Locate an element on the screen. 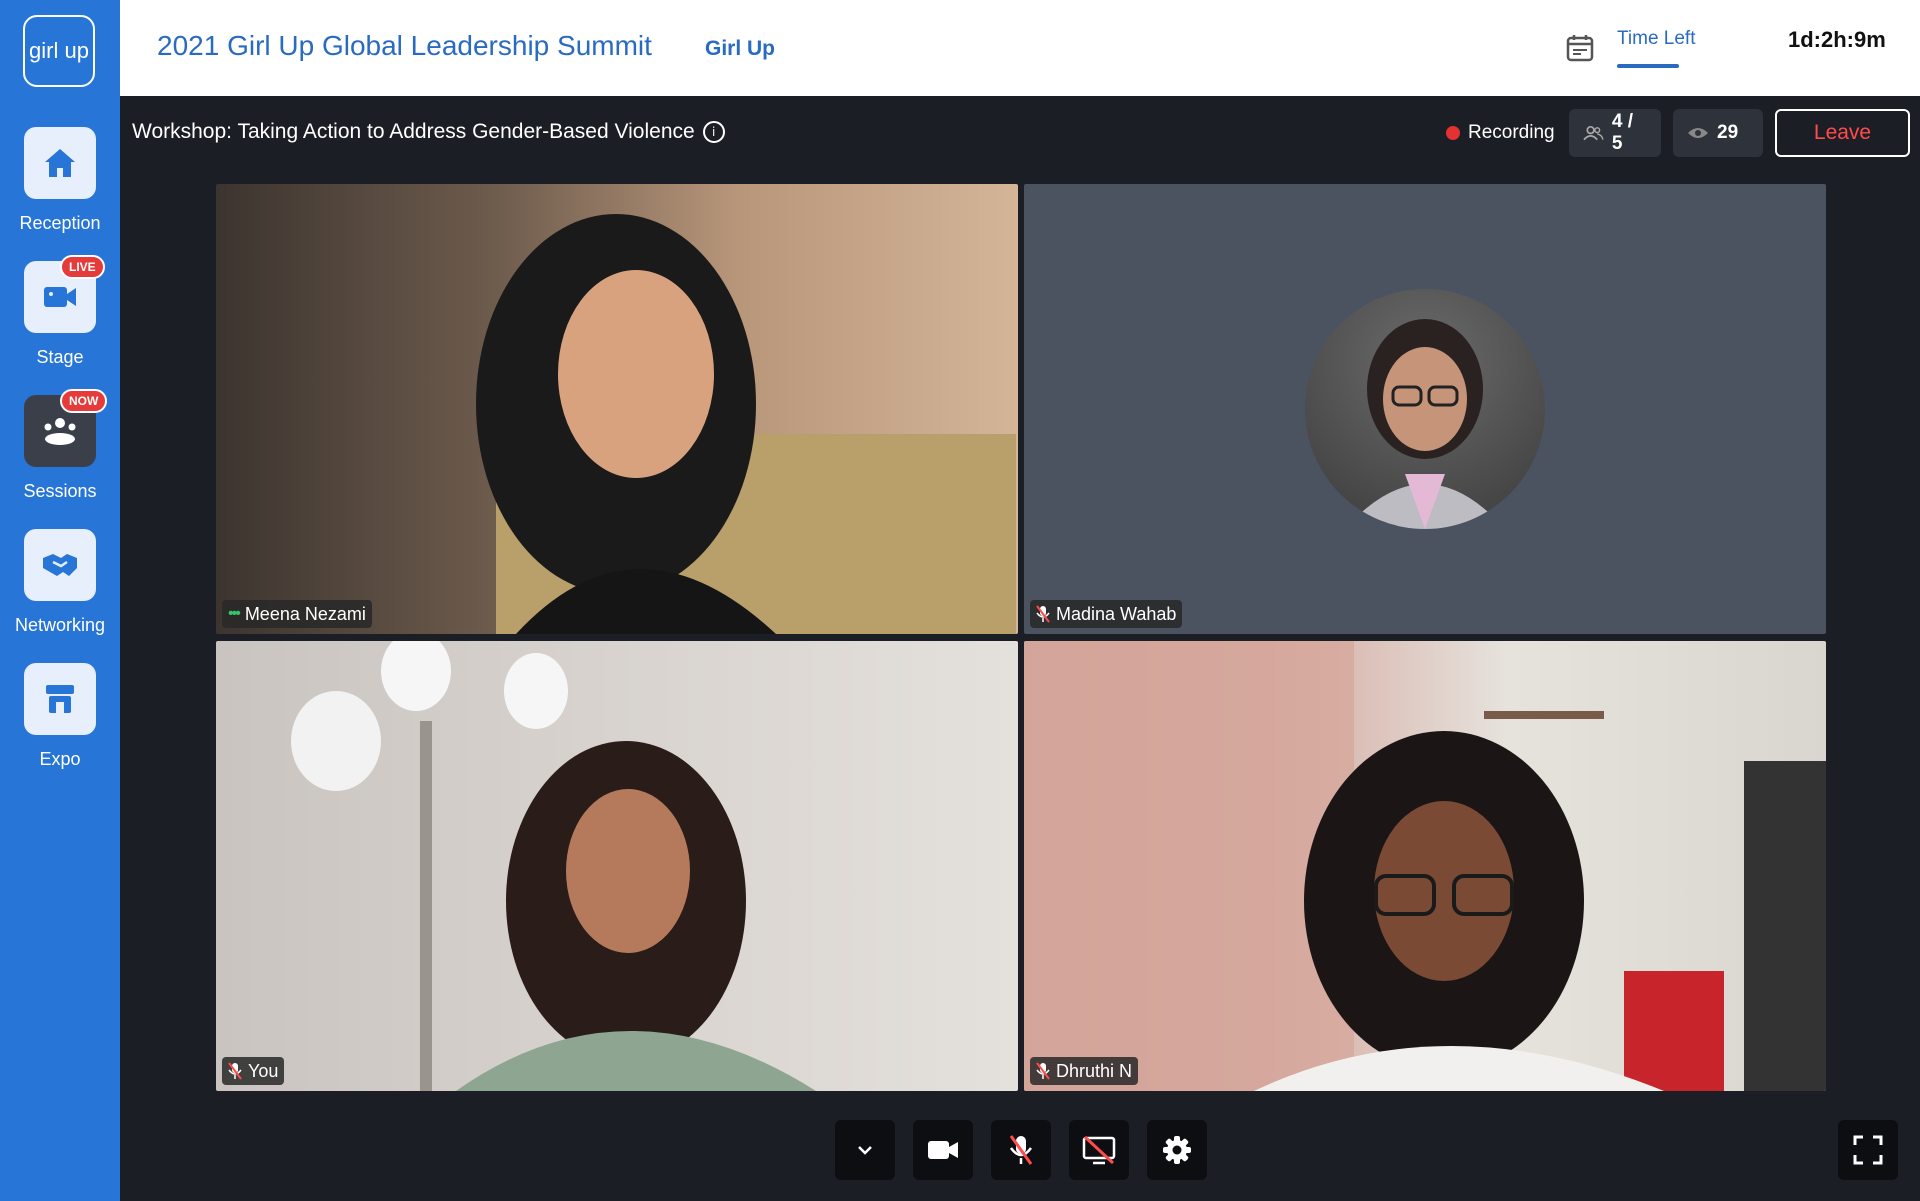 The height and width of the screenshot is (1201, 1920). participant-name-tag: You is located at coordinates (253, 1071).